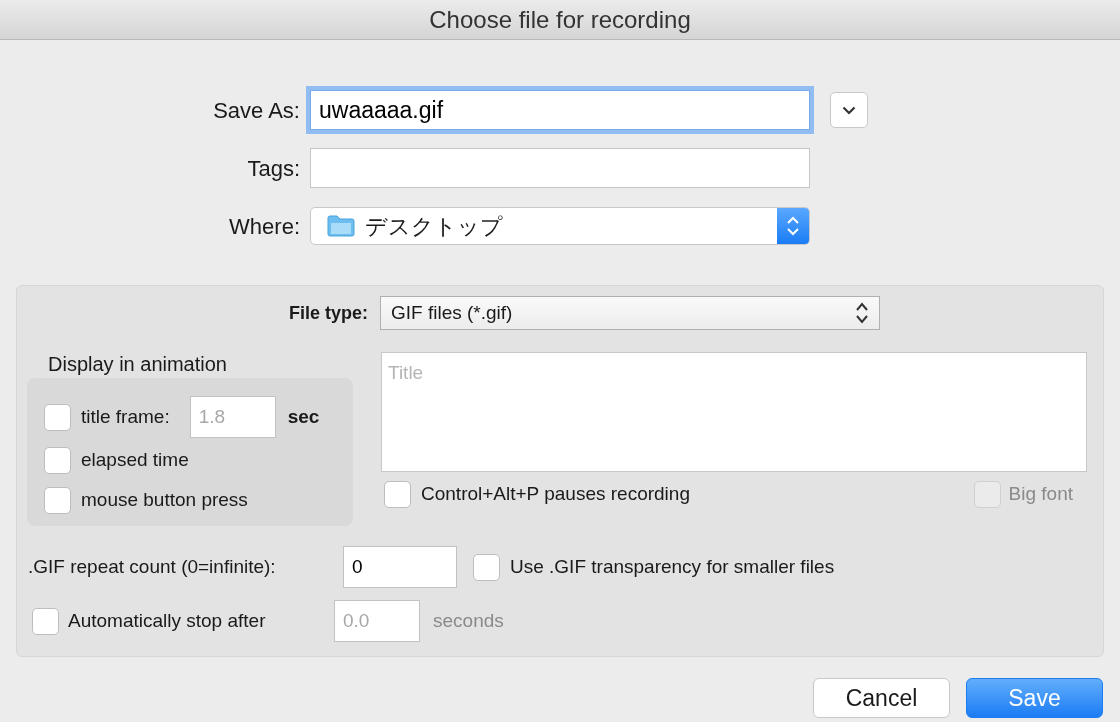 This screenshot has width=1120, height=722. Describe the element at coordinates (273, 168) in the screenshot. I see `field-label: Tags:` at that location.